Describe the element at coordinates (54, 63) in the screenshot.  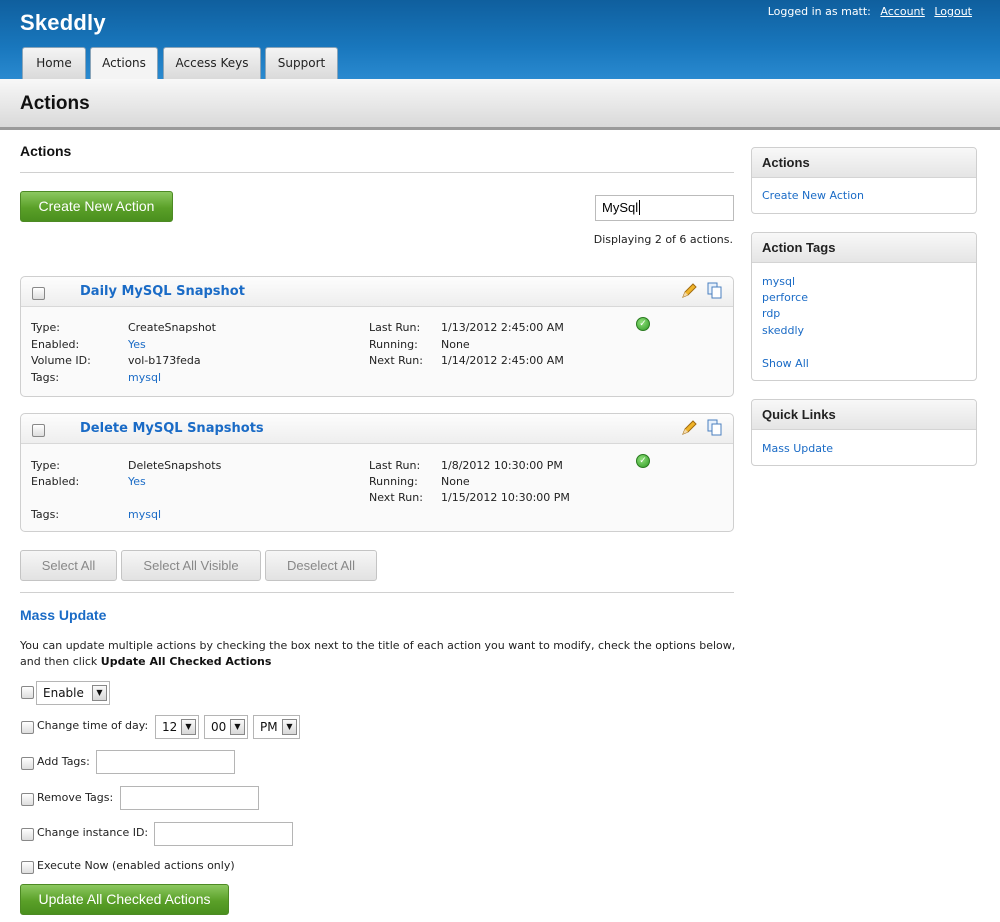
I see `tab-home: Home` at that location.